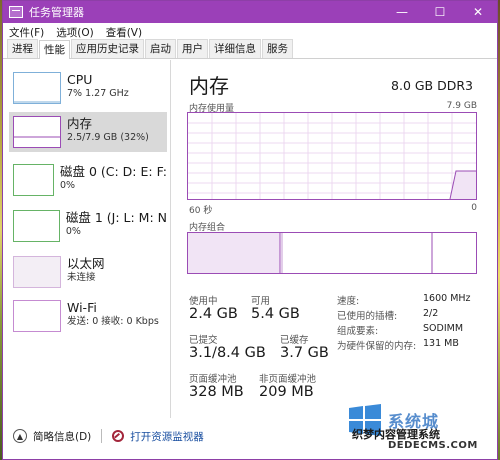 This screenshot has height=460, width=500. I want to click on sidebar-wifi-name: Wi-Fi, so click(82, 307).